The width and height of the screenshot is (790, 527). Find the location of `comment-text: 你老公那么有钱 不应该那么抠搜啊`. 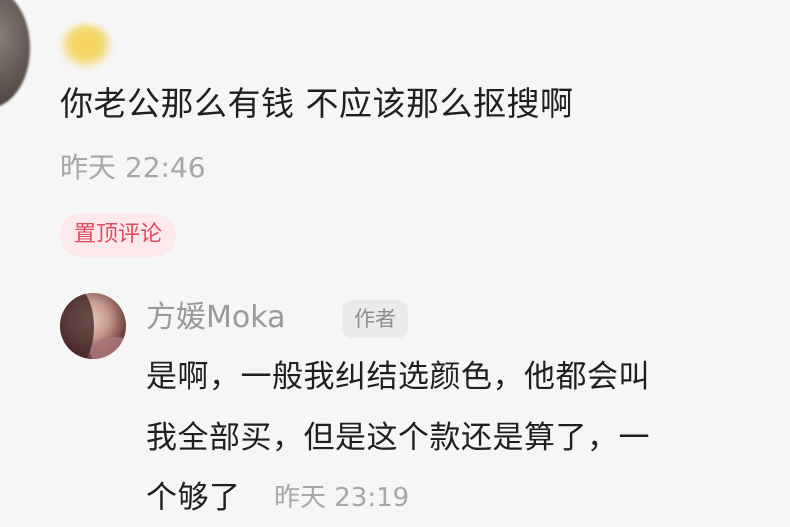

comment-text: 你老公那么有钱 不应该那么抠搜啊 is located at coordinates (317, 104).